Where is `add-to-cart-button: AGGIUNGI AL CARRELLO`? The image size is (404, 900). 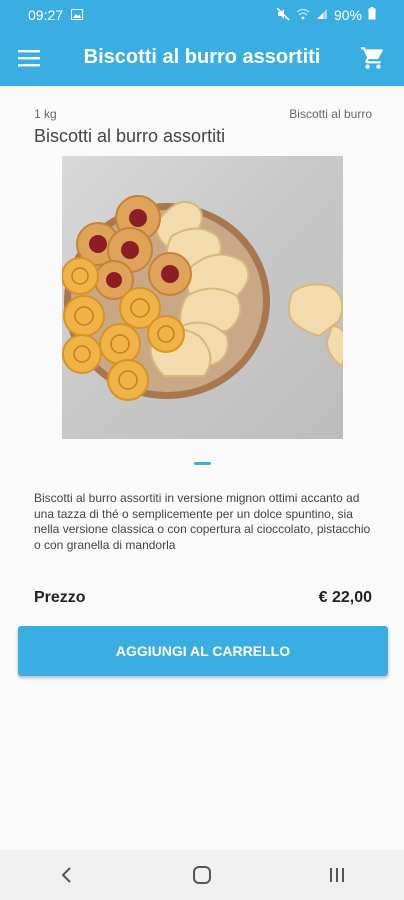
add-to-cart-button: AGGIUNGI AL CARRELLO is located at coordinates (203, 651).